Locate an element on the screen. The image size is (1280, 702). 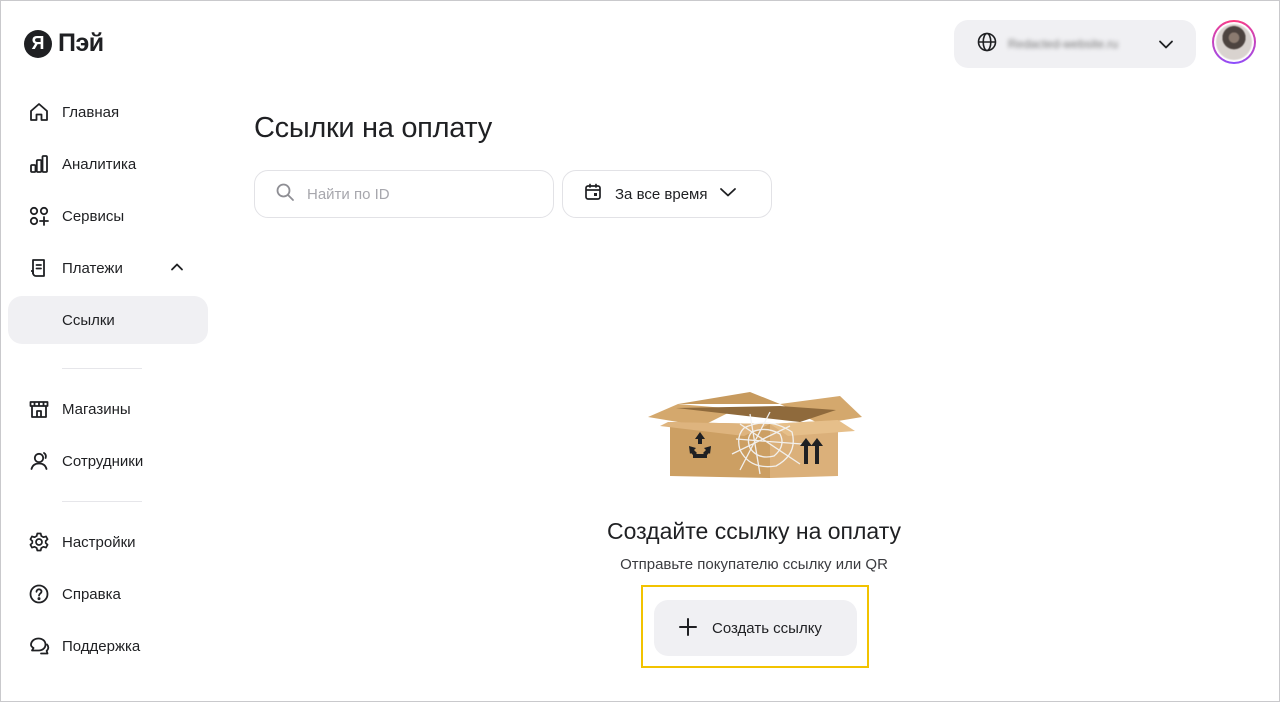
sidebar-item-label: Справка is located at coordinates (91, 594).